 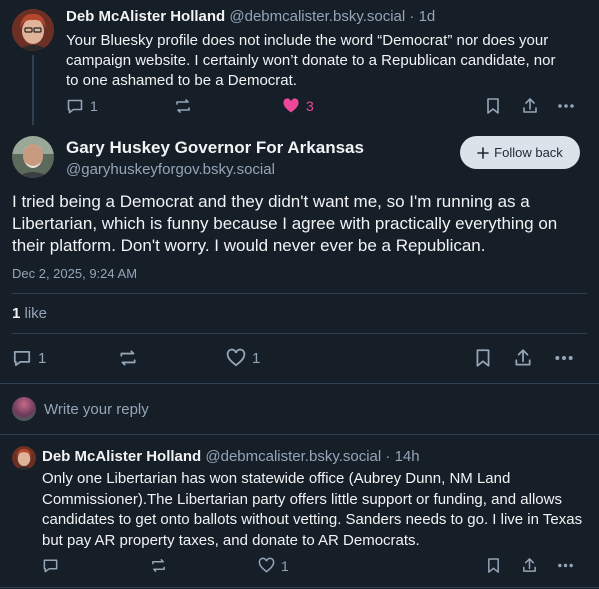 What do you see at coordinates (96, 409) in the screenshot?
I see `reply-placeholder: Write your reply` at bounding box center [96, 409].